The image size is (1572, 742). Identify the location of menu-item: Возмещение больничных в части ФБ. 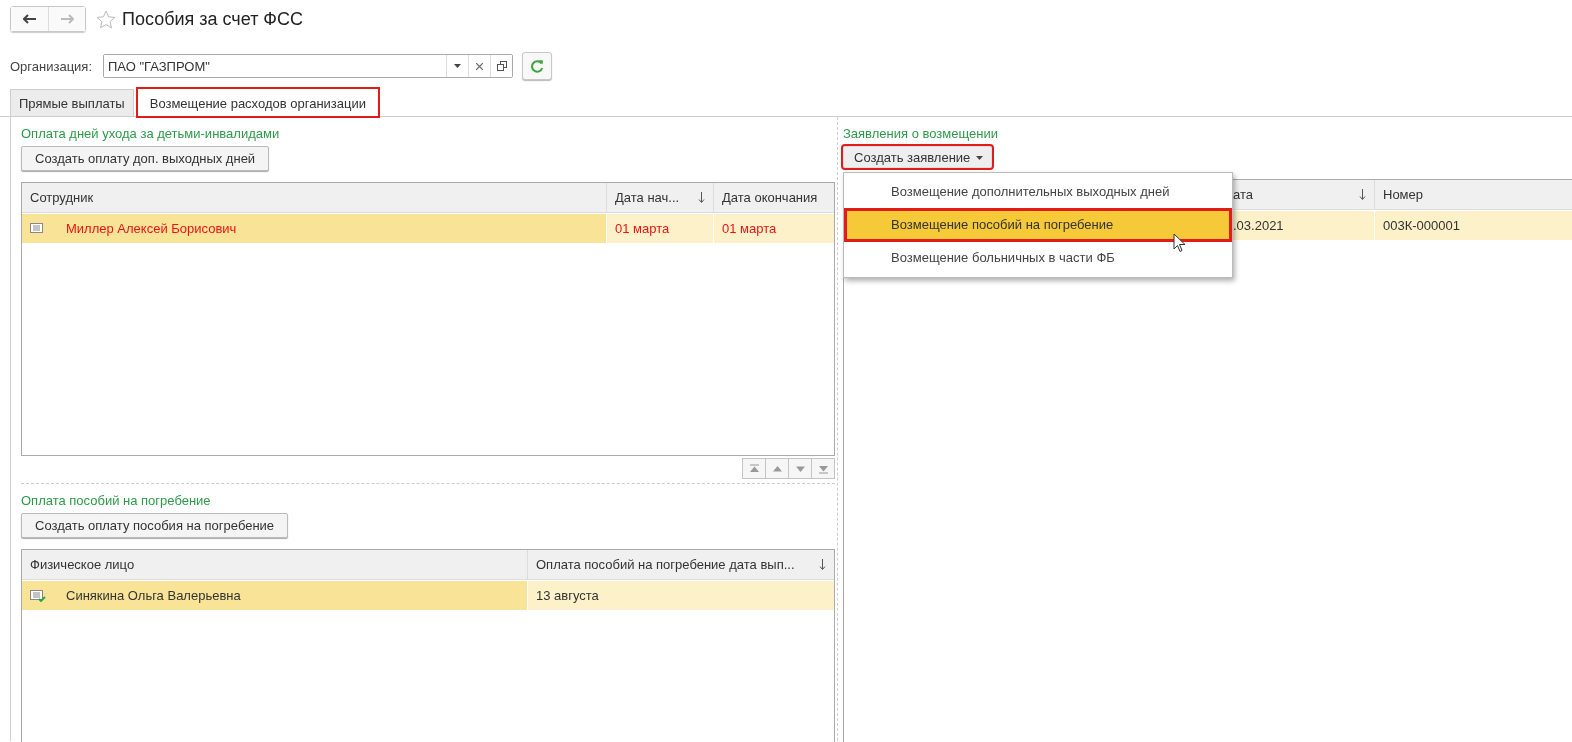
(1038, 258).